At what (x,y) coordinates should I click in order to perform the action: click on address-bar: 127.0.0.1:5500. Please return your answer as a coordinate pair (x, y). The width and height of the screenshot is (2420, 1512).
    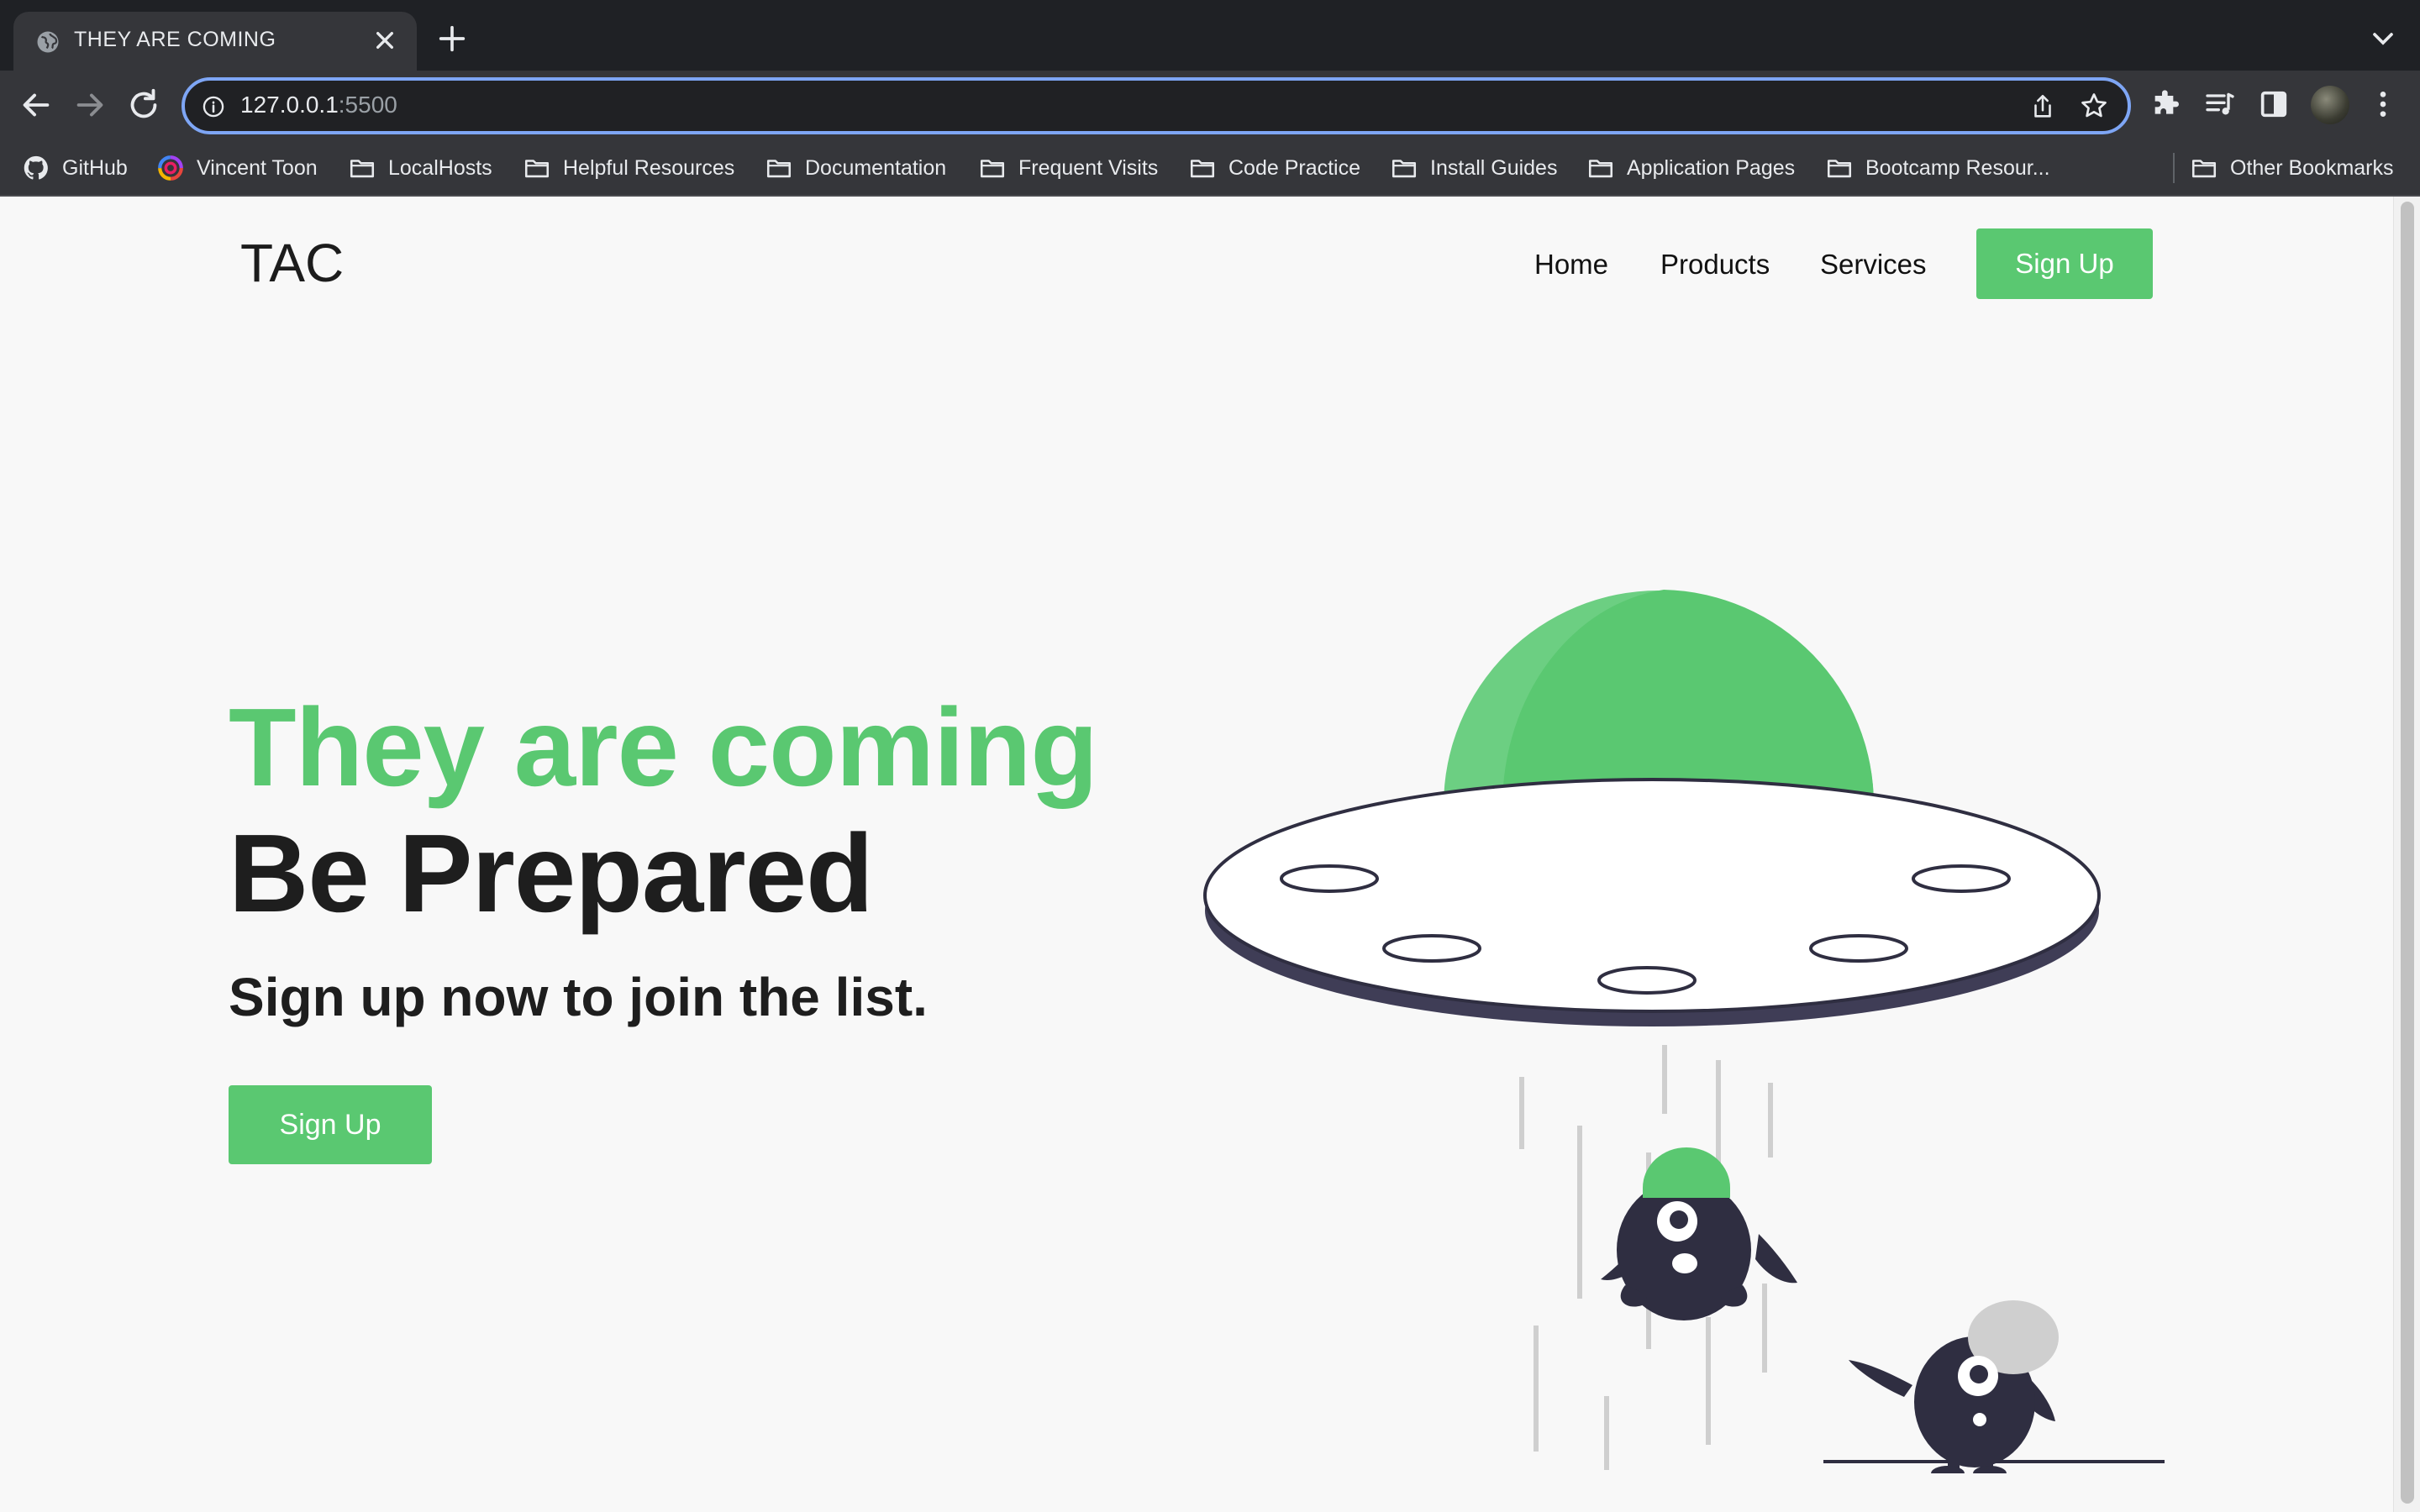
    Looking at the image, I should click on (1156, 105).